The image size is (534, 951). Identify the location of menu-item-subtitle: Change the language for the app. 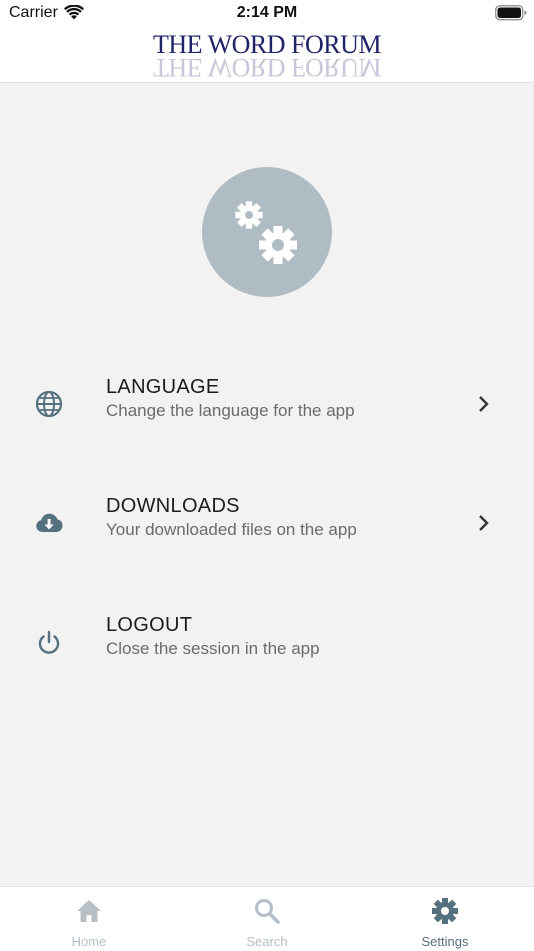
(230, 410).